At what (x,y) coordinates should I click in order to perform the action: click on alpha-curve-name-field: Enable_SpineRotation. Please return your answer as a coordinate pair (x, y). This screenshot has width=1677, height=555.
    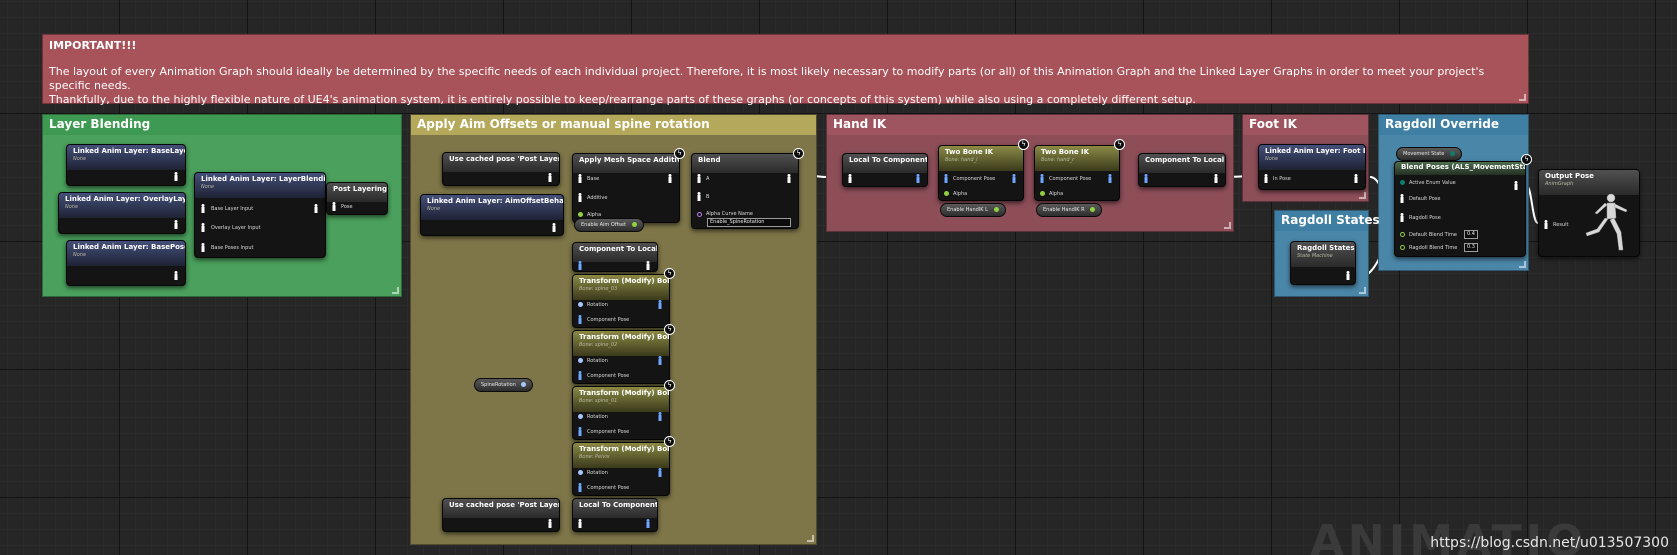
    Looking at the image, I should click on (749, 222).